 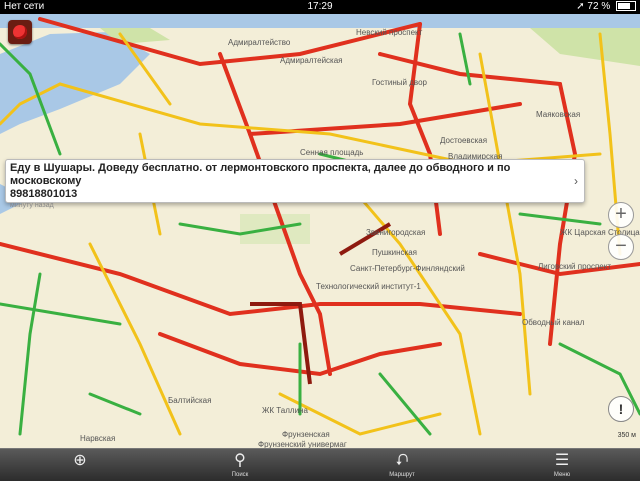 What do you see at coordinates (621, 215) in the screenshot?
I see `zoom-in-button: +` at bounding box center [621, 215].